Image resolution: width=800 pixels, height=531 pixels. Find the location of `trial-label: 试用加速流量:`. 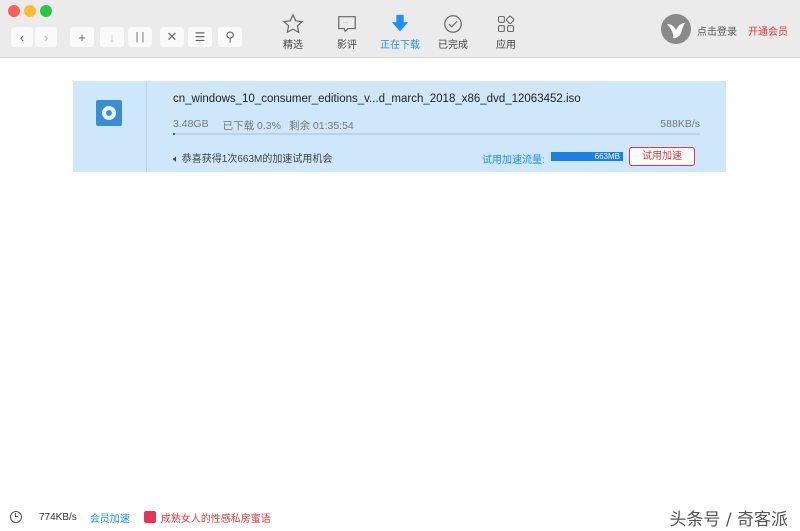

trial-label: 试用加速流量: is located at coordinates (513, 160).